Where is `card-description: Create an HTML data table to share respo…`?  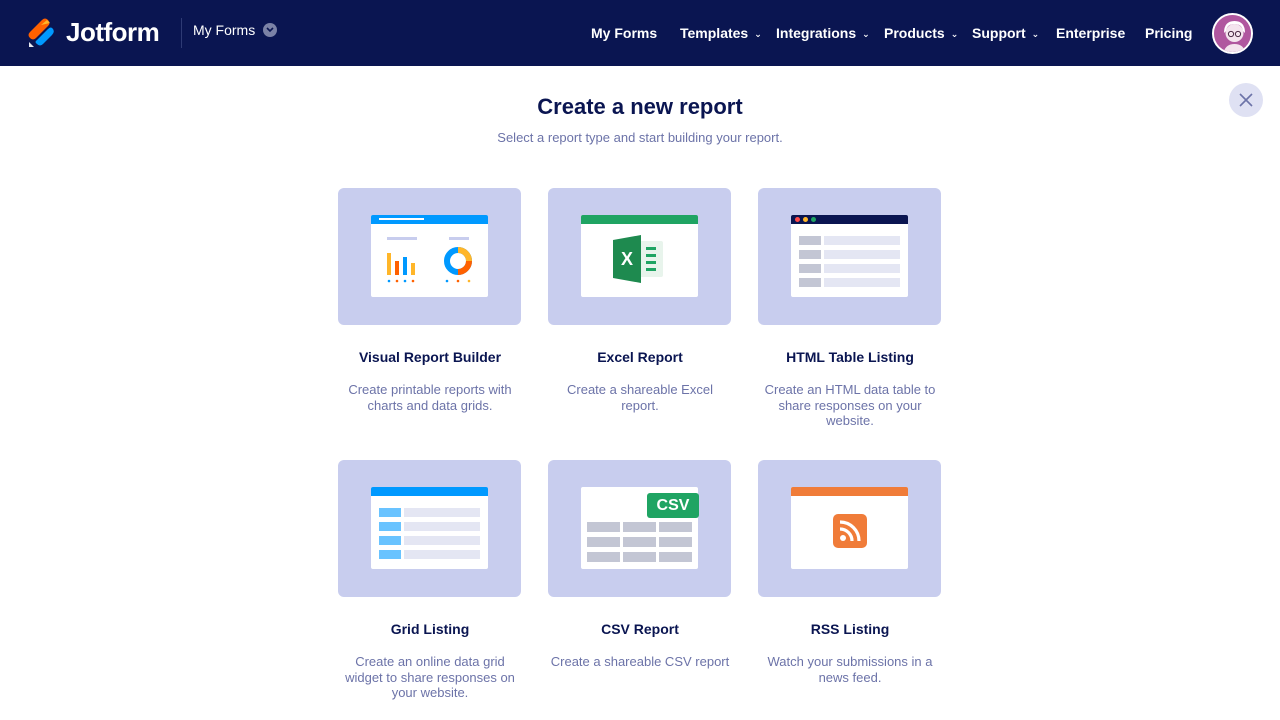
card-description: Create an HTML data table to share respo… is located at coordinates (850, 405).